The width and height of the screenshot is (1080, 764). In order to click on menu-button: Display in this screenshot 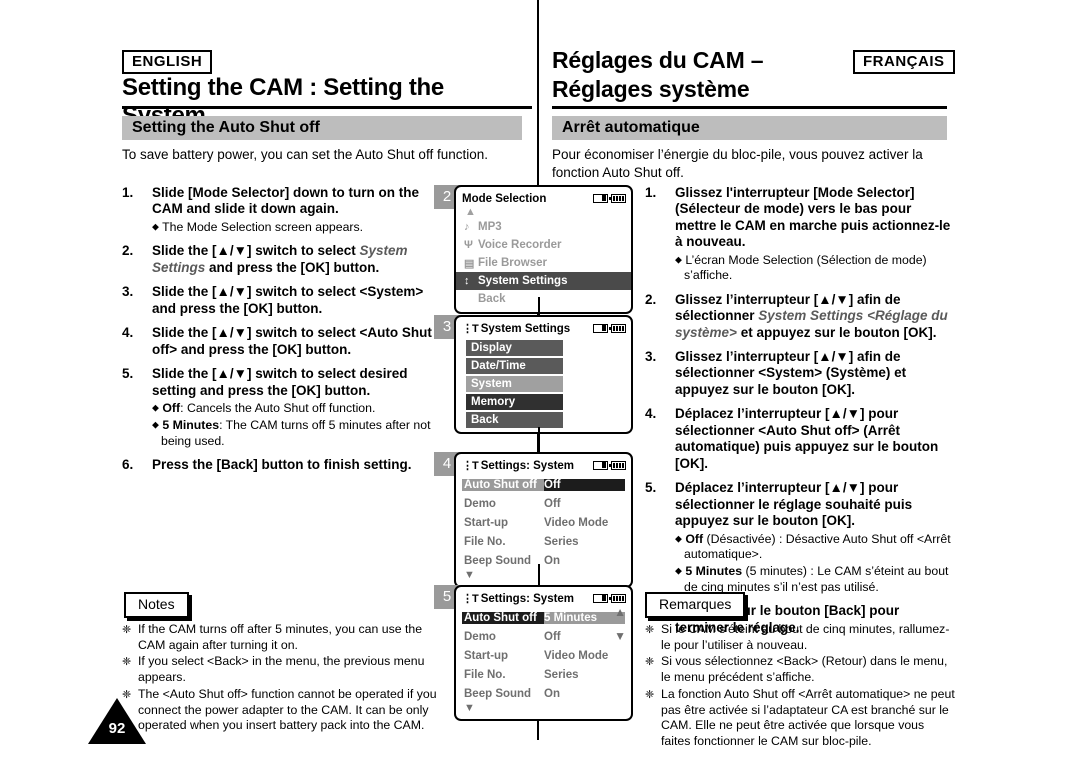, I will do `click(514, 348)`.